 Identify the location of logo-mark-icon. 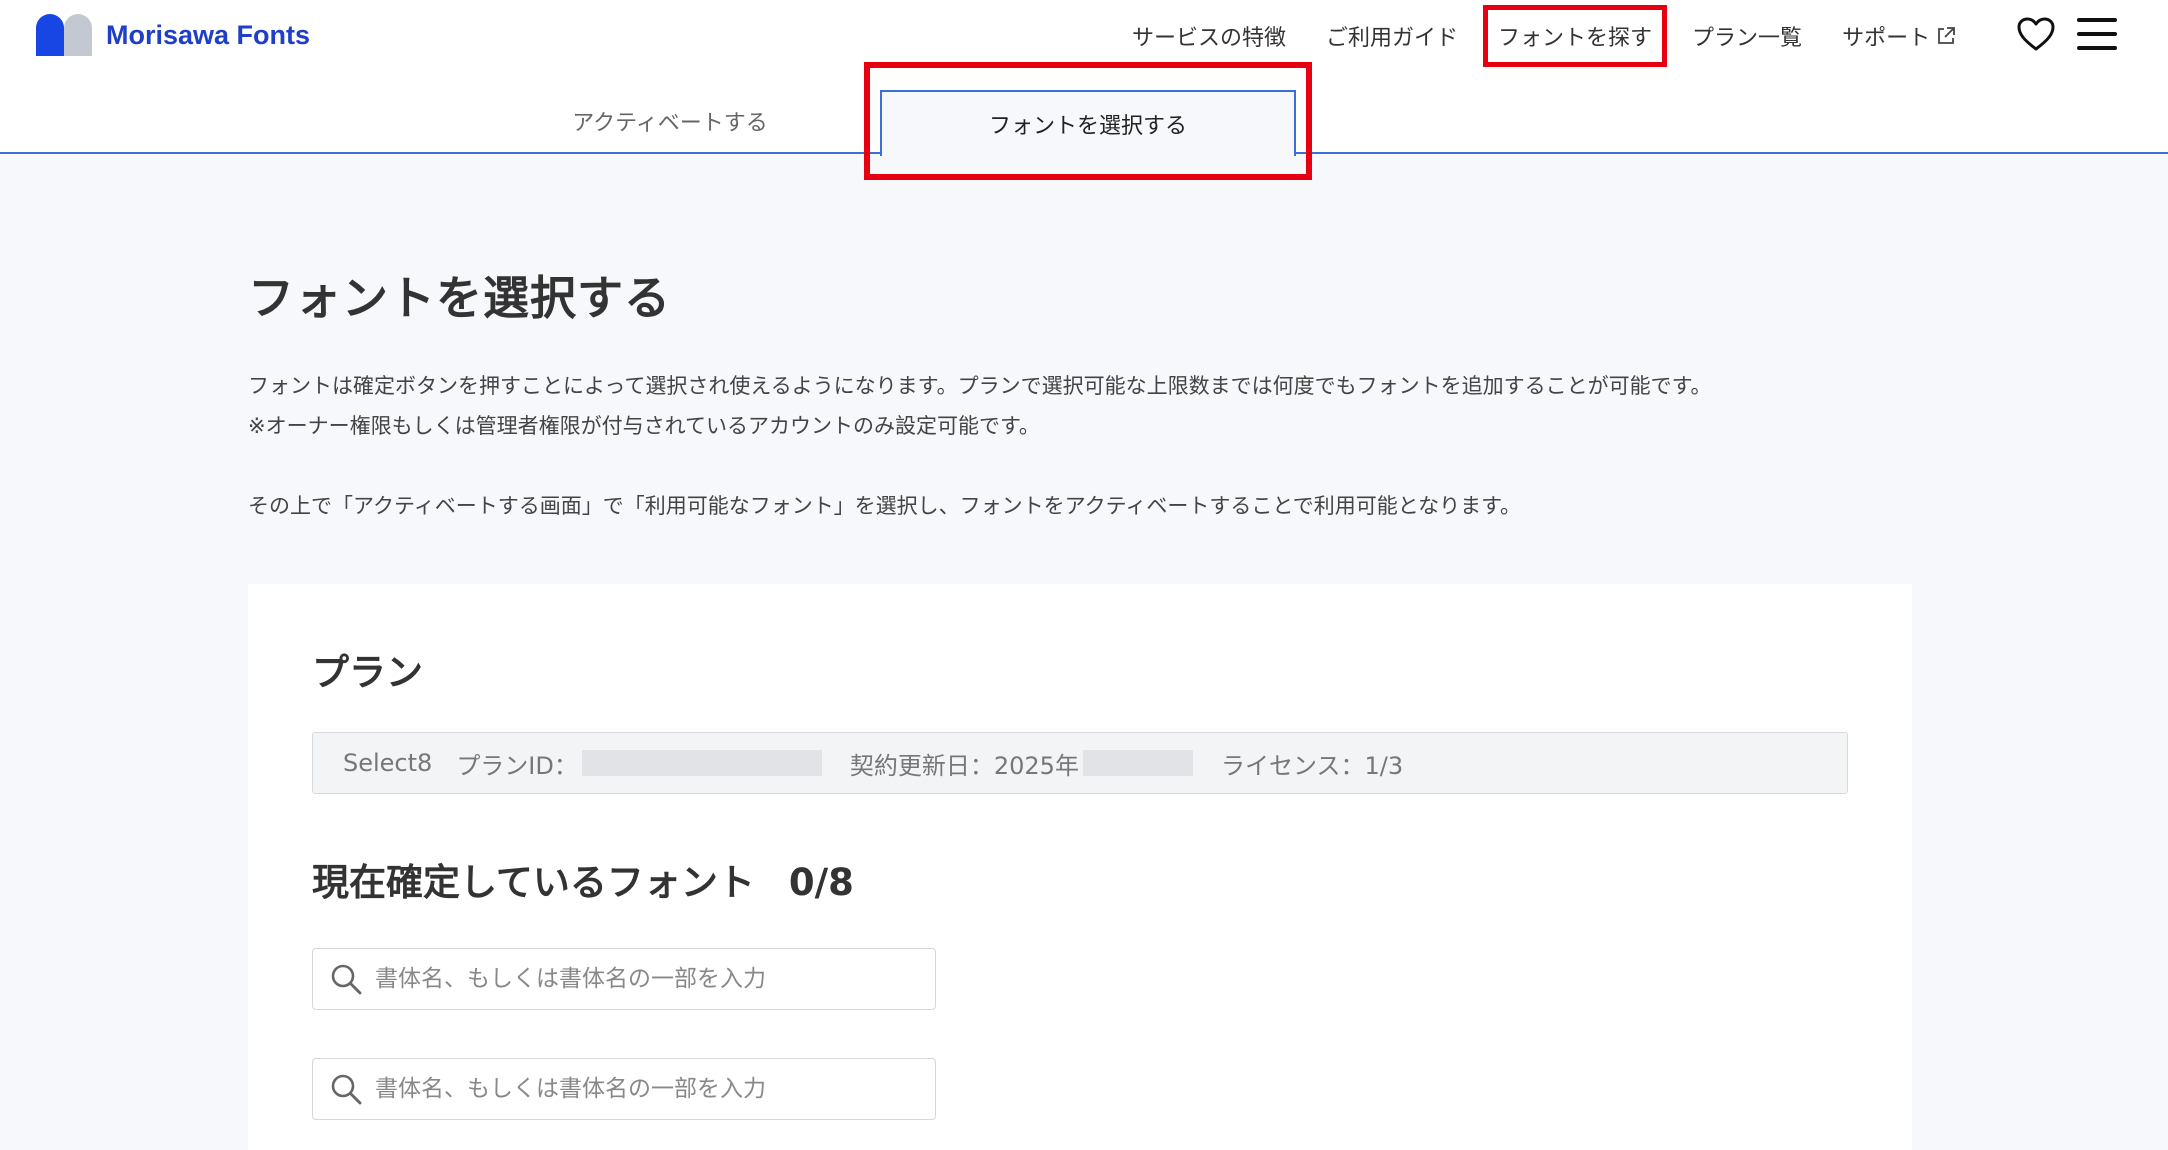
(64, 35).